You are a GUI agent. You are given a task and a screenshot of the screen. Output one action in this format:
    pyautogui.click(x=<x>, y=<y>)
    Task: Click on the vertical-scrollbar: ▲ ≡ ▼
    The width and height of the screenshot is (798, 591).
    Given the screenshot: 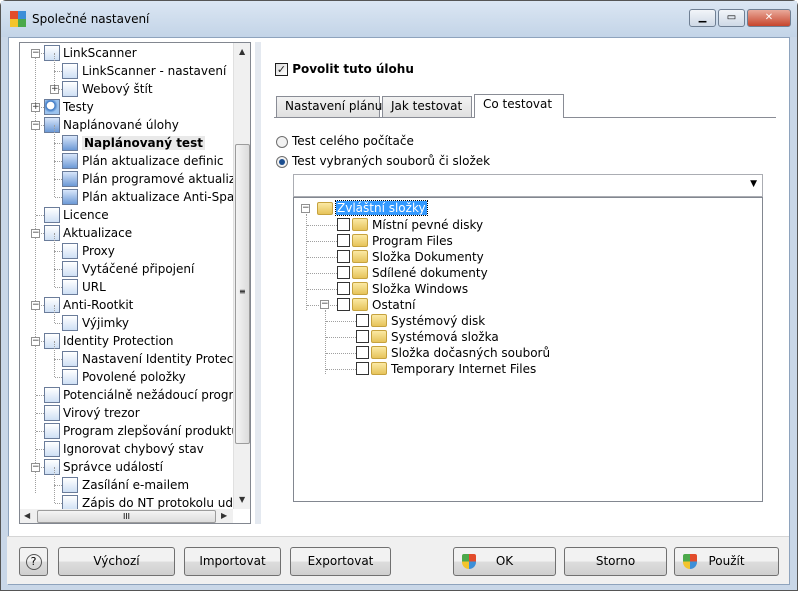 What is the action you would take?
    pyautogui.click(x=241, y=276)
    